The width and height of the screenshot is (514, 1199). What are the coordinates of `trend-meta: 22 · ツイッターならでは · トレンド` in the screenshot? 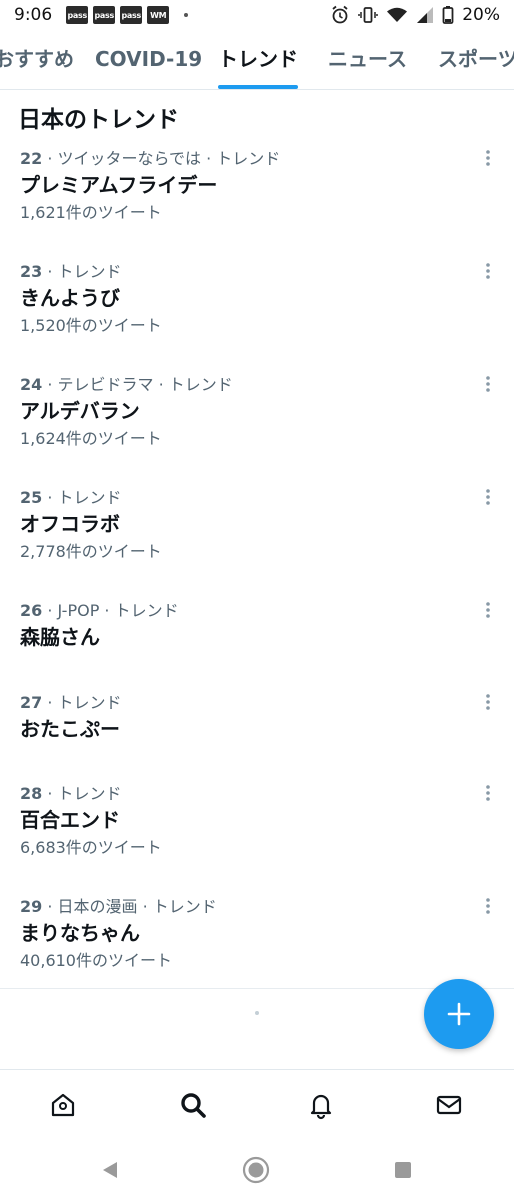 It's located at (150, 158).